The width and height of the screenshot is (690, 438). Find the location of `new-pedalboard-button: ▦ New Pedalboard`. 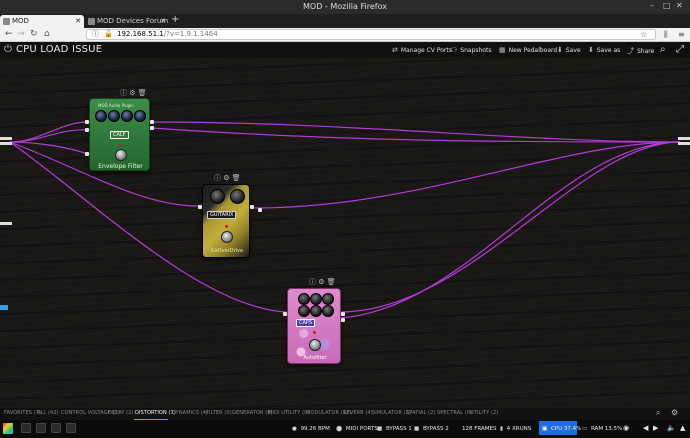

new-pedalboard-button: ▦ New Pedalboard is located at coordinates (528, 50).